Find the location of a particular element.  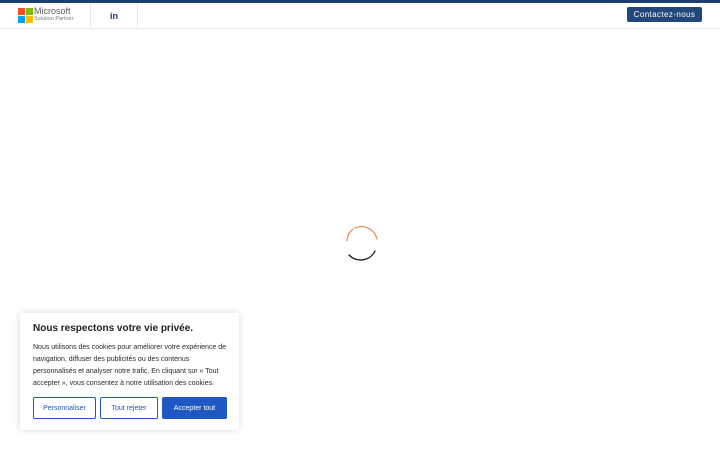

reject-all-button: Tout rejeter is located at coordinates (129, 408).